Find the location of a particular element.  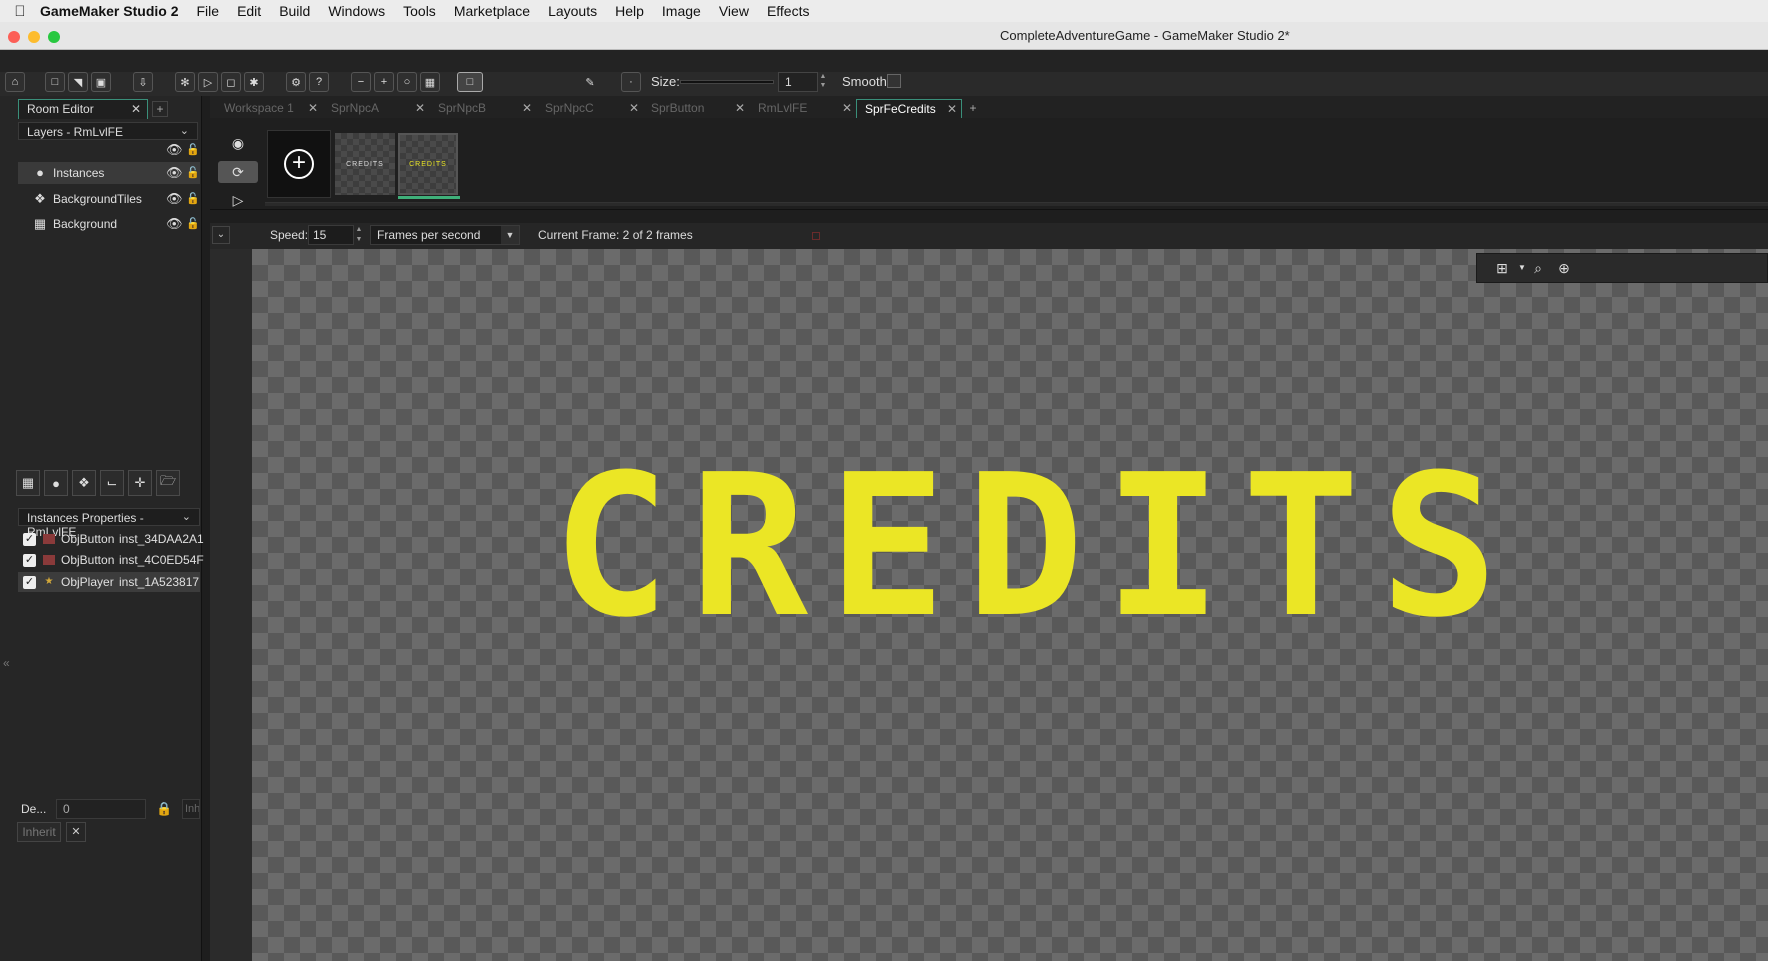

menu-help: Help is located at coordinates (629, 11).